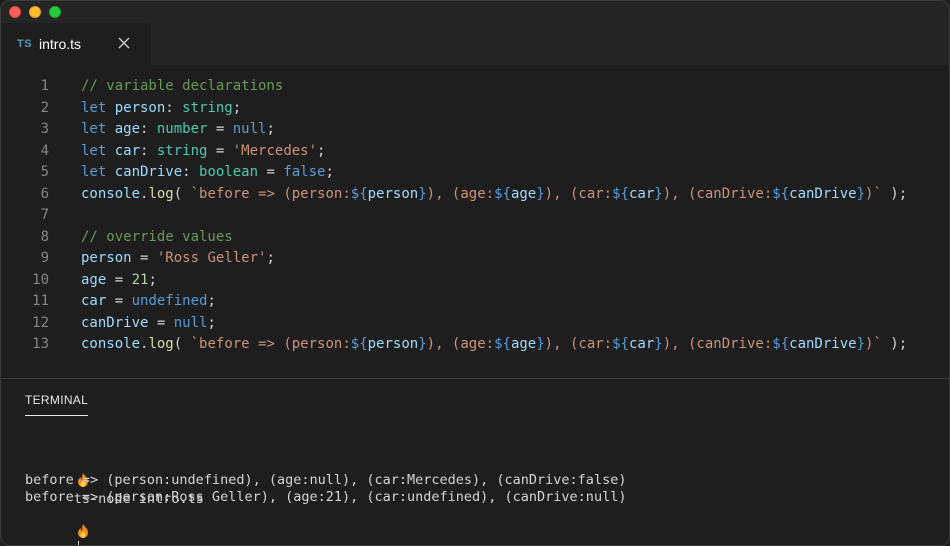 The image size is (950, 546). I want to click on code-line: 4 let car: string = 'Mercedes';, so click(475, 152).